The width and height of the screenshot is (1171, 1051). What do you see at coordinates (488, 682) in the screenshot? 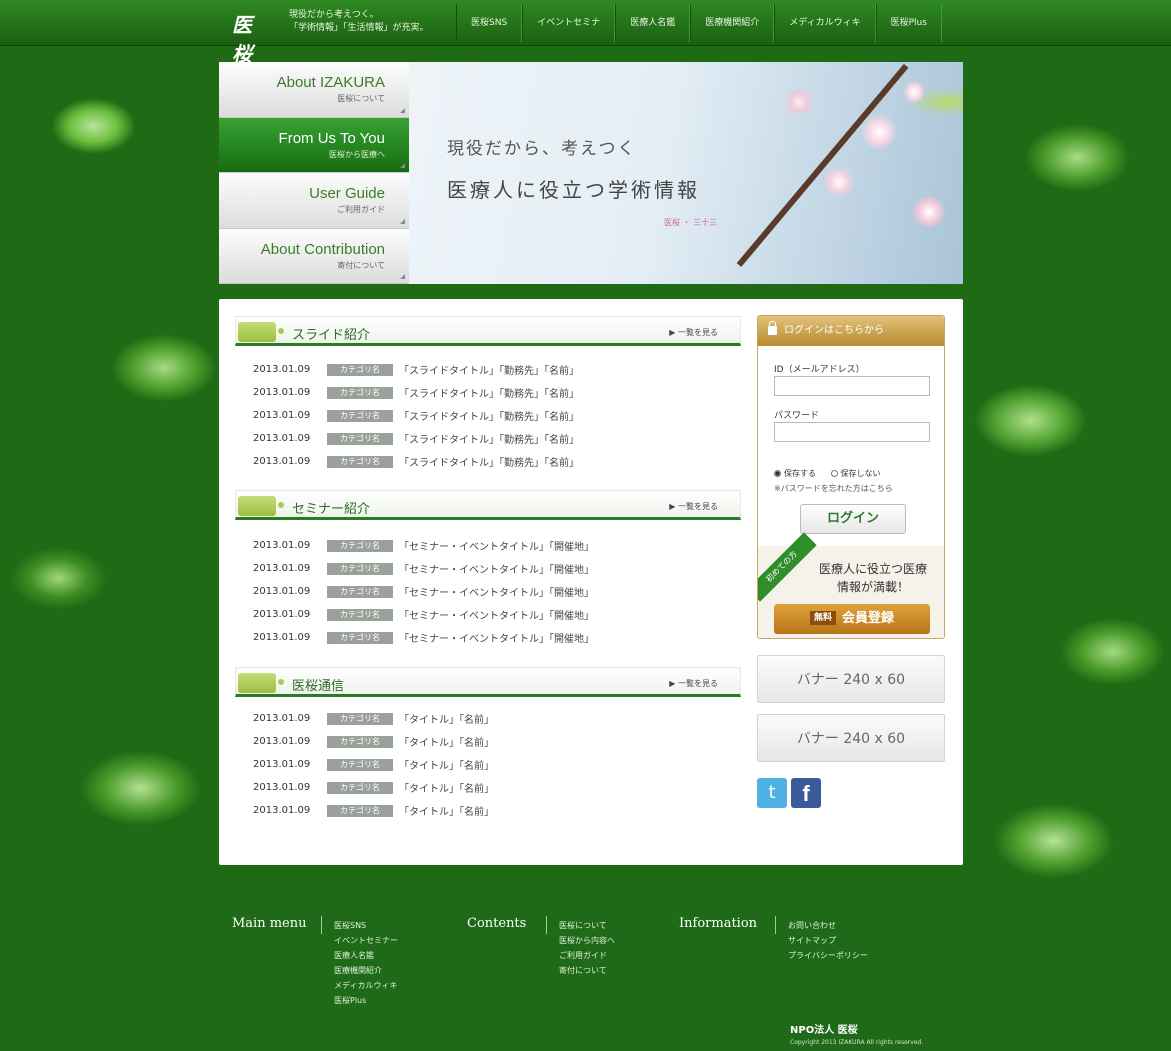
I see `section-header: 医桜通信 ▶ 一覧を見る` at bounding box center [488, 682].